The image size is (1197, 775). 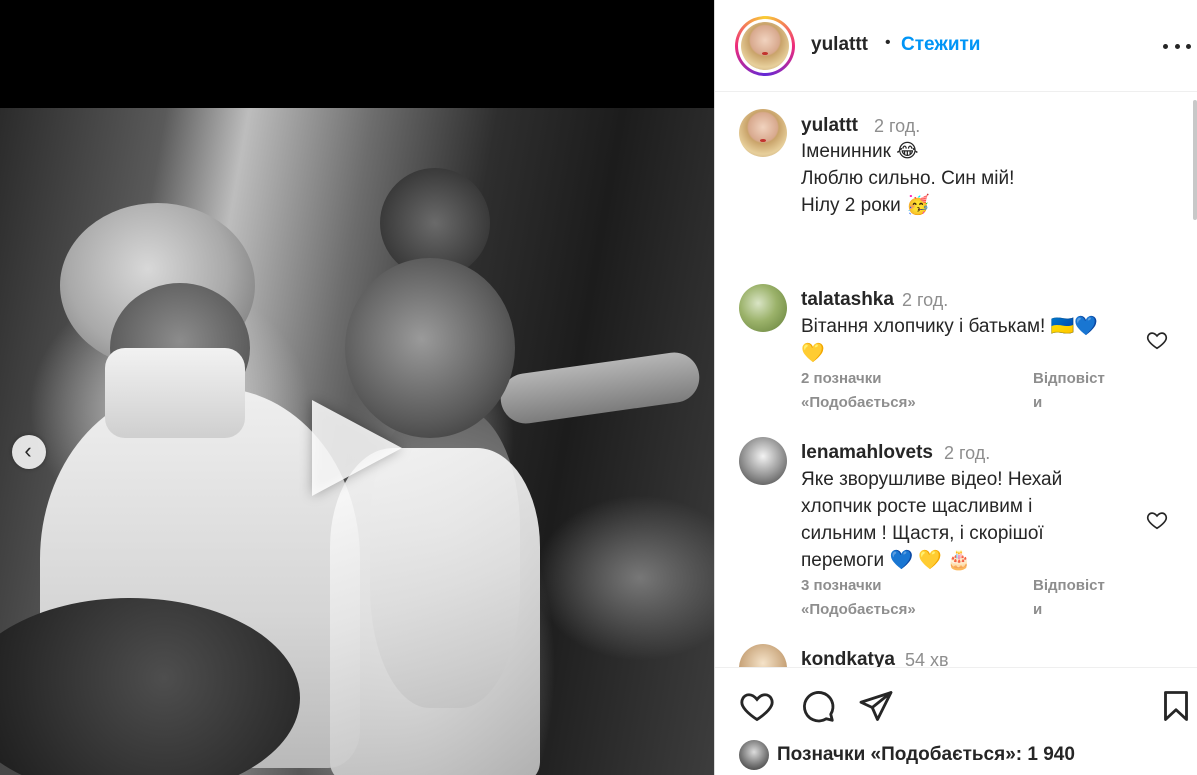 I want to click on comment-author: lenamahlovets, so click(x=867, y=453).